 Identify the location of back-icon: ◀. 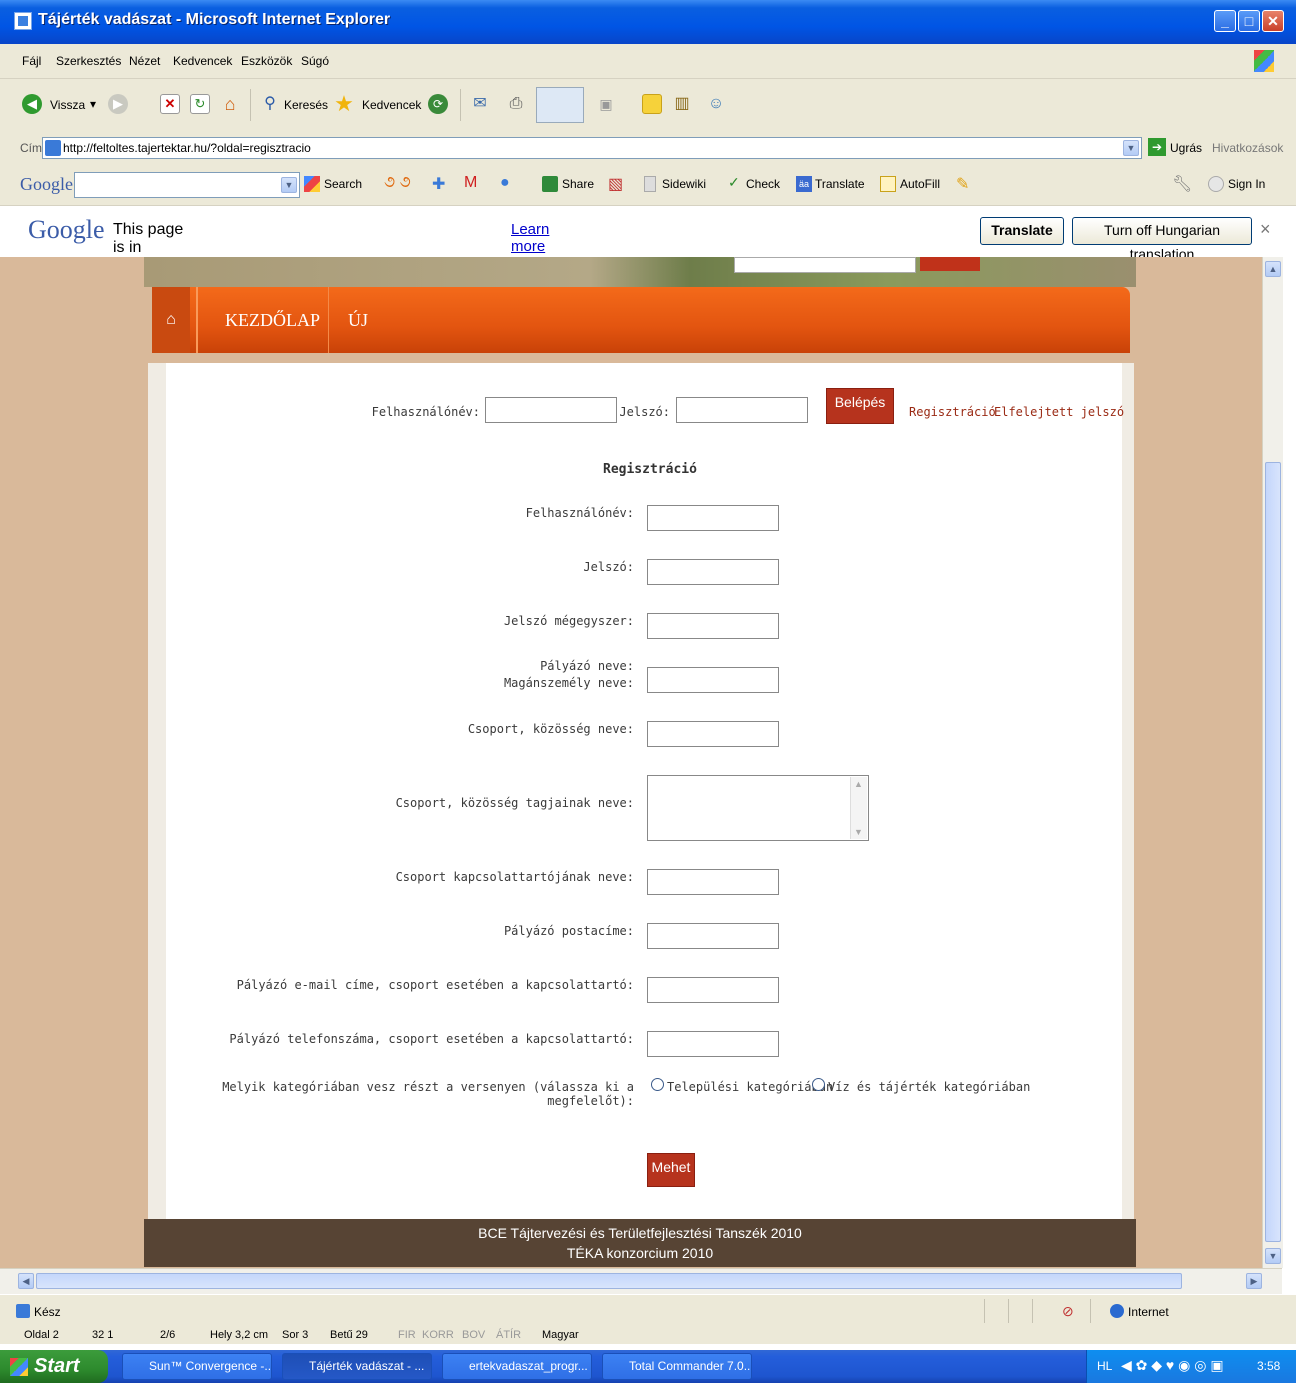
(32, 104).